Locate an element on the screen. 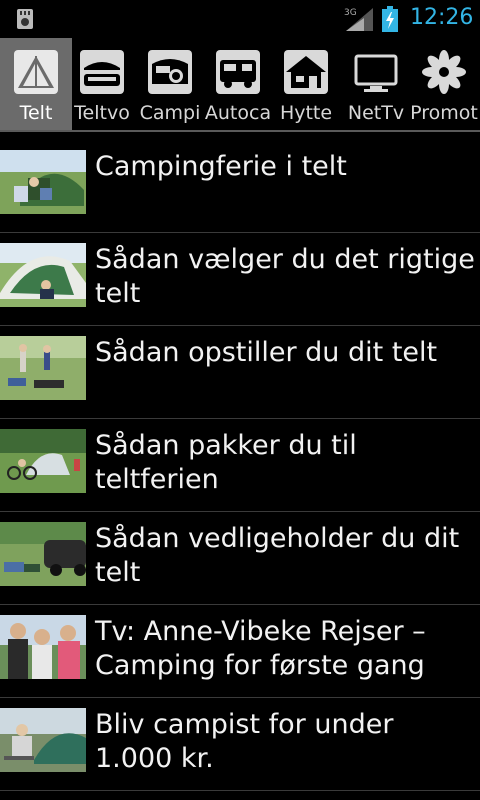  tab-label: Promot is located at coordinates (444, 113).